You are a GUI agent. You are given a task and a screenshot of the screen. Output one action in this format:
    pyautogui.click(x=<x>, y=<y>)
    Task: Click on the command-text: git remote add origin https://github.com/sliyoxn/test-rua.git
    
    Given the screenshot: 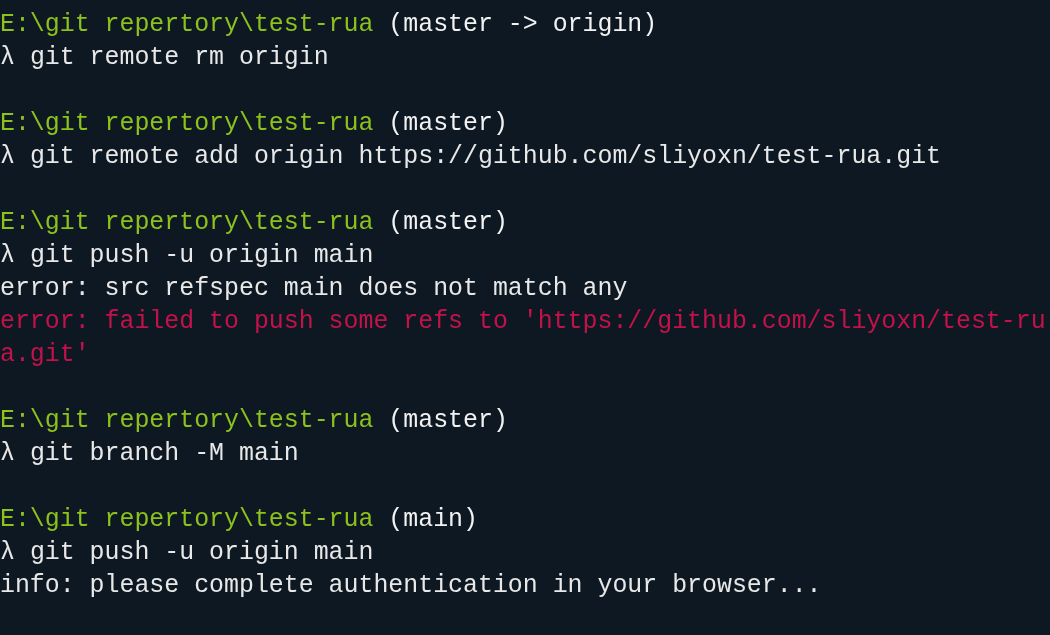 What is the action you would take?
    pyautogui.click(x=485, y=156)
    